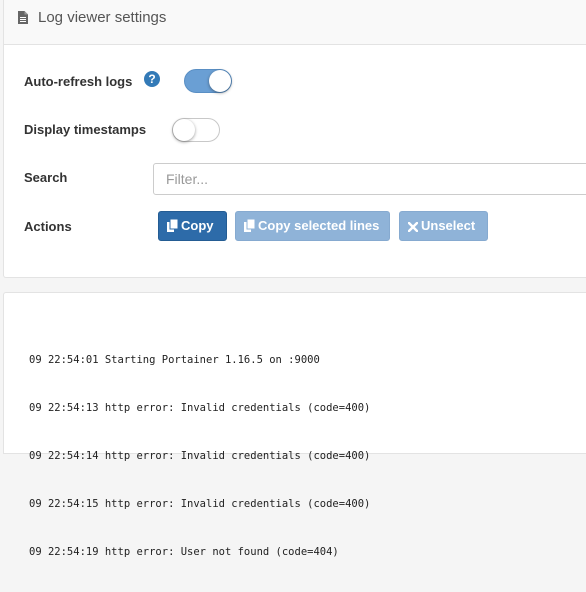  Describe the element at coordinates (85, 129) in the screenshot. I see `display-timestamps-label: Display timestamps` at that location.